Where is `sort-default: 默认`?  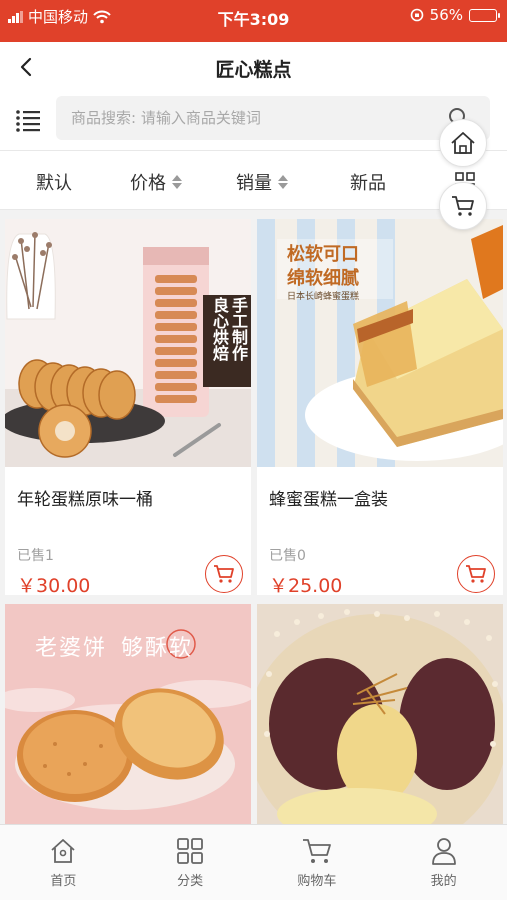
sort-default: 默认 is located at coordinates (54, 182).